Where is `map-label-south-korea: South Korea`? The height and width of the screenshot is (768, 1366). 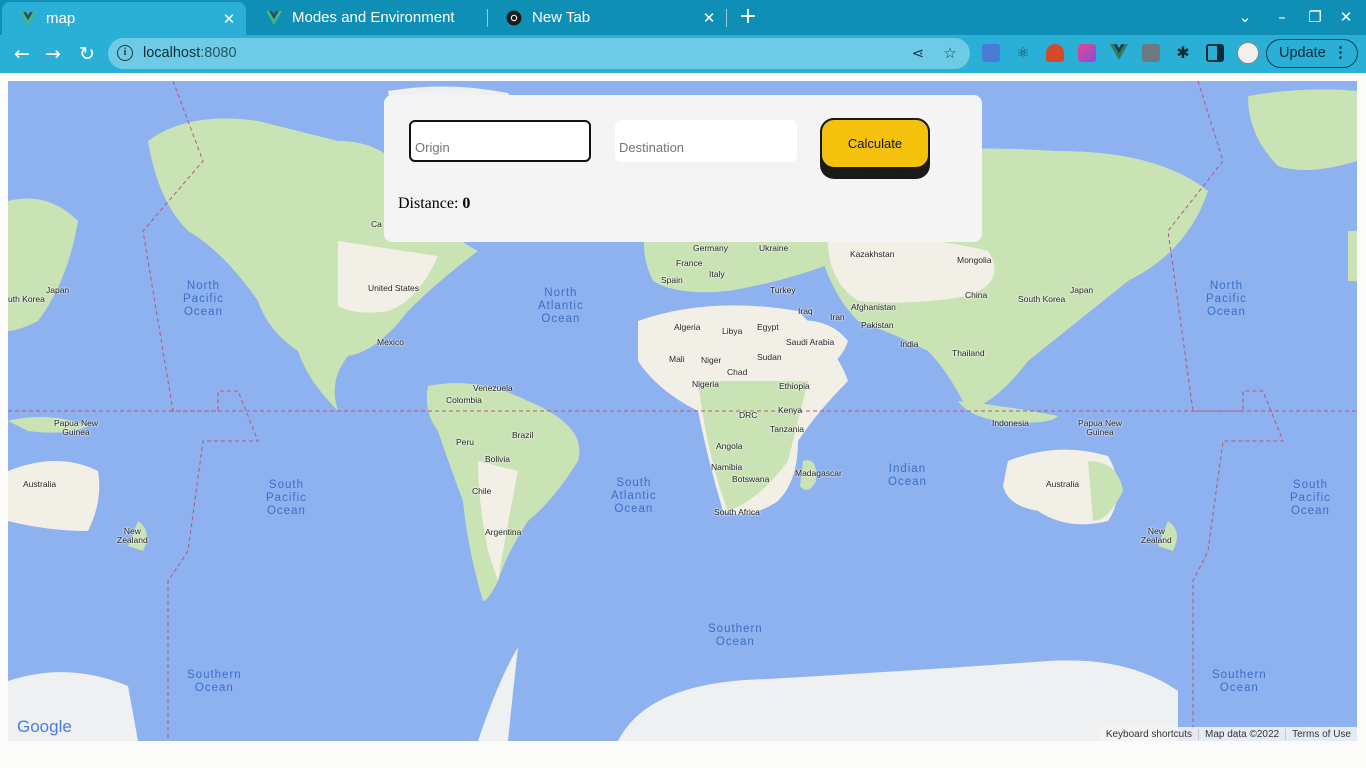
map-label-south-korea: South Korea is located at coordinates (1042, 299).